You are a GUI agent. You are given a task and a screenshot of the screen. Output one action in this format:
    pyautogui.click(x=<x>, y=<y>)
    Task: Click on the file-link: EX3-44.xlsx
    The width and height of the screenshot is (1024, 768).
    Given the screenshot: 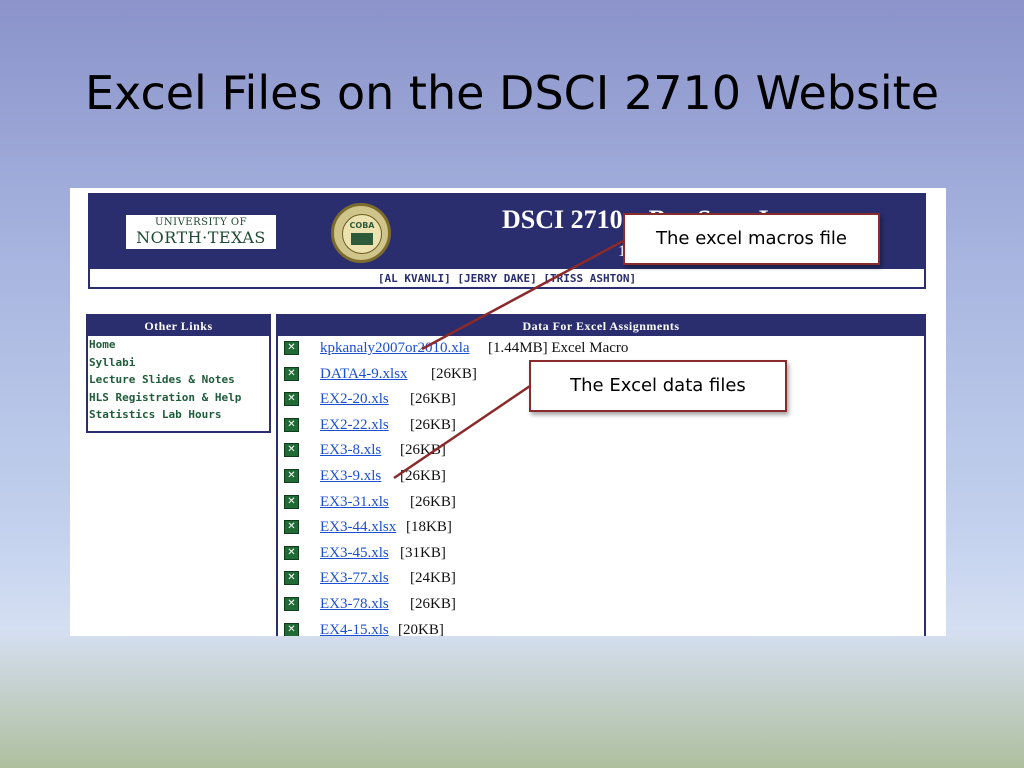 What is the action you would take?
    pyautogui.click(x=358, y=528)
    